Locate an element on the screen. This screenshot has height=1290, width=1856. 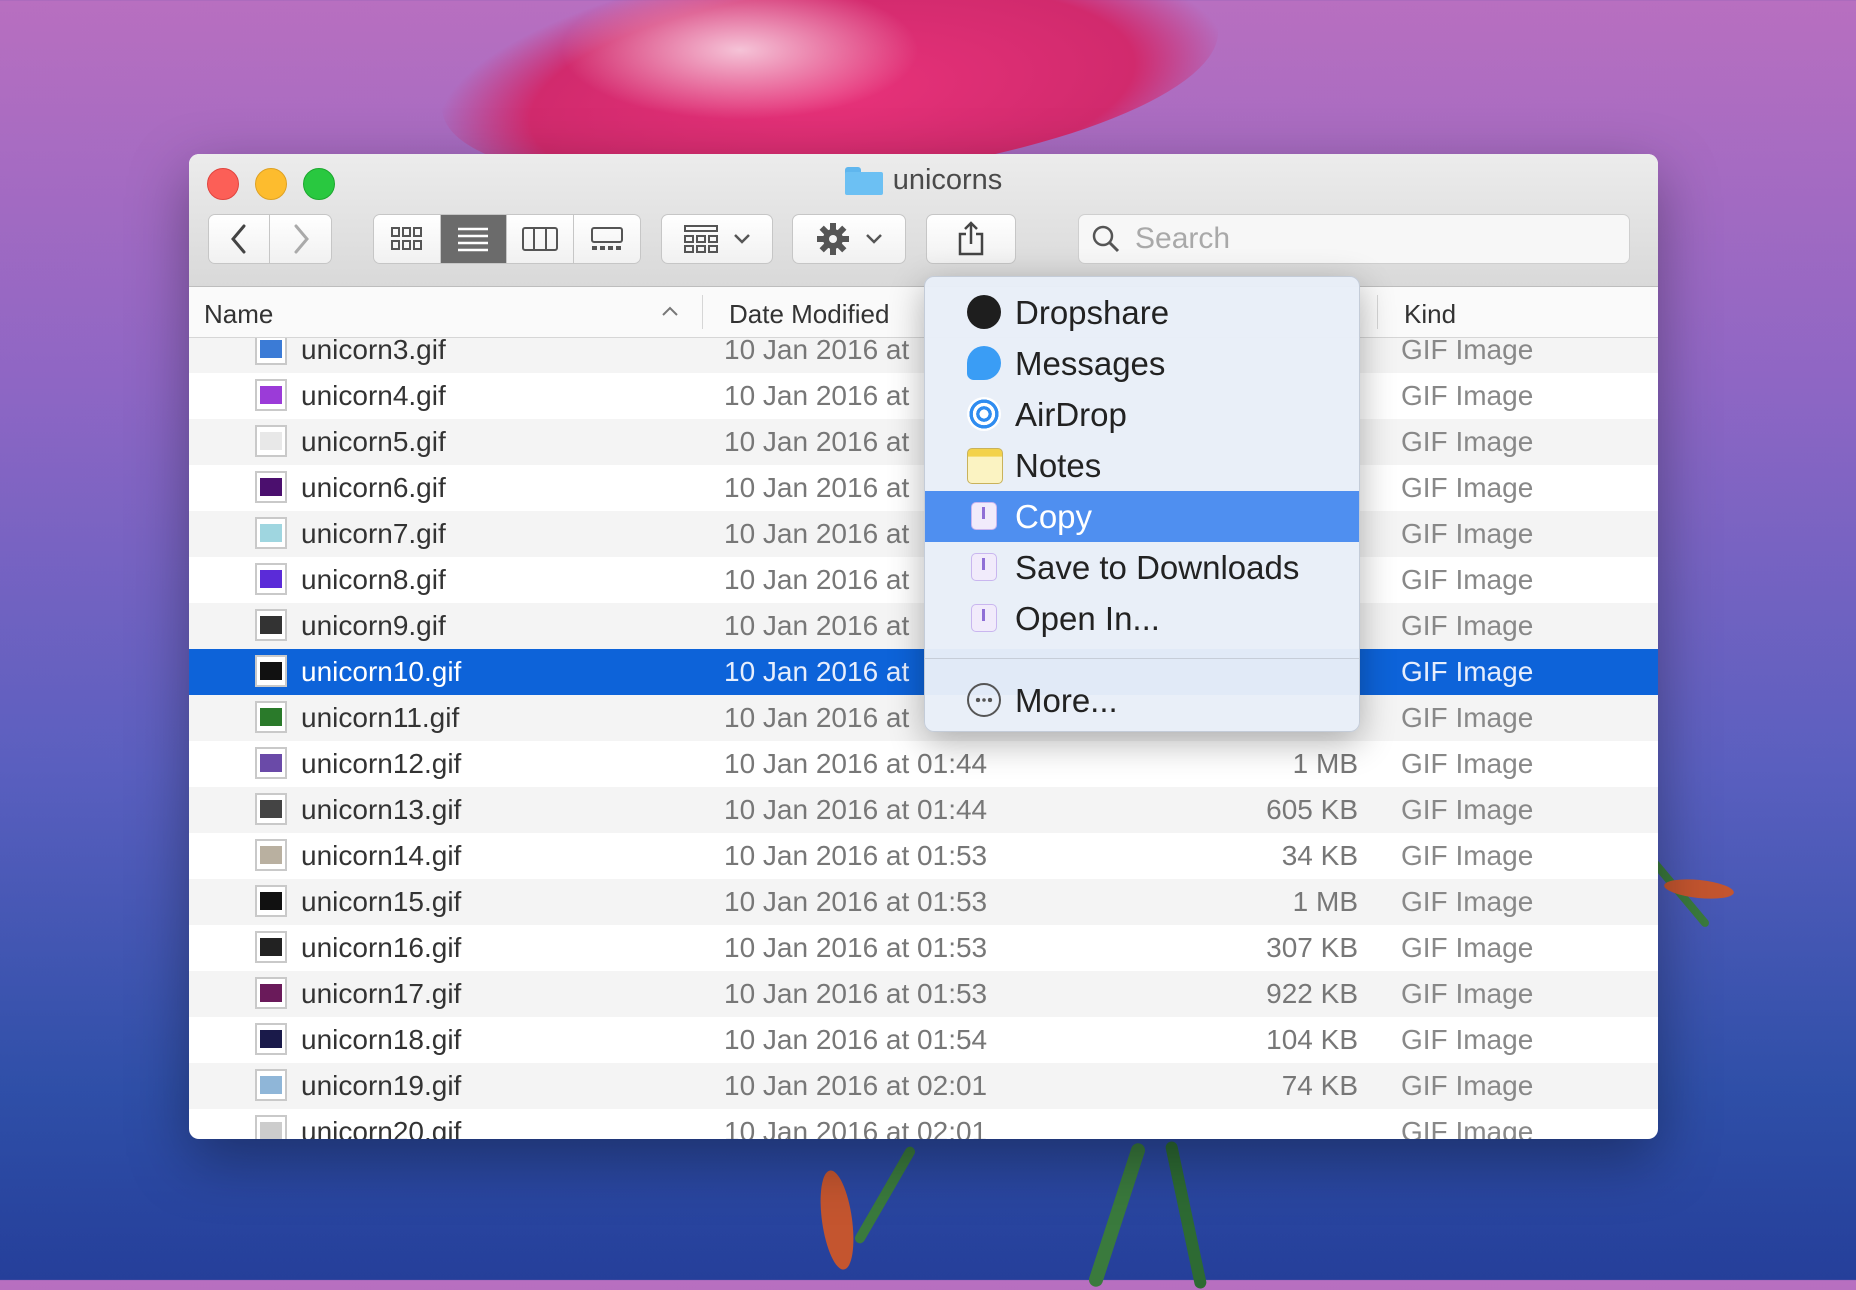
notes-icon is located at coordinates (985, 466).